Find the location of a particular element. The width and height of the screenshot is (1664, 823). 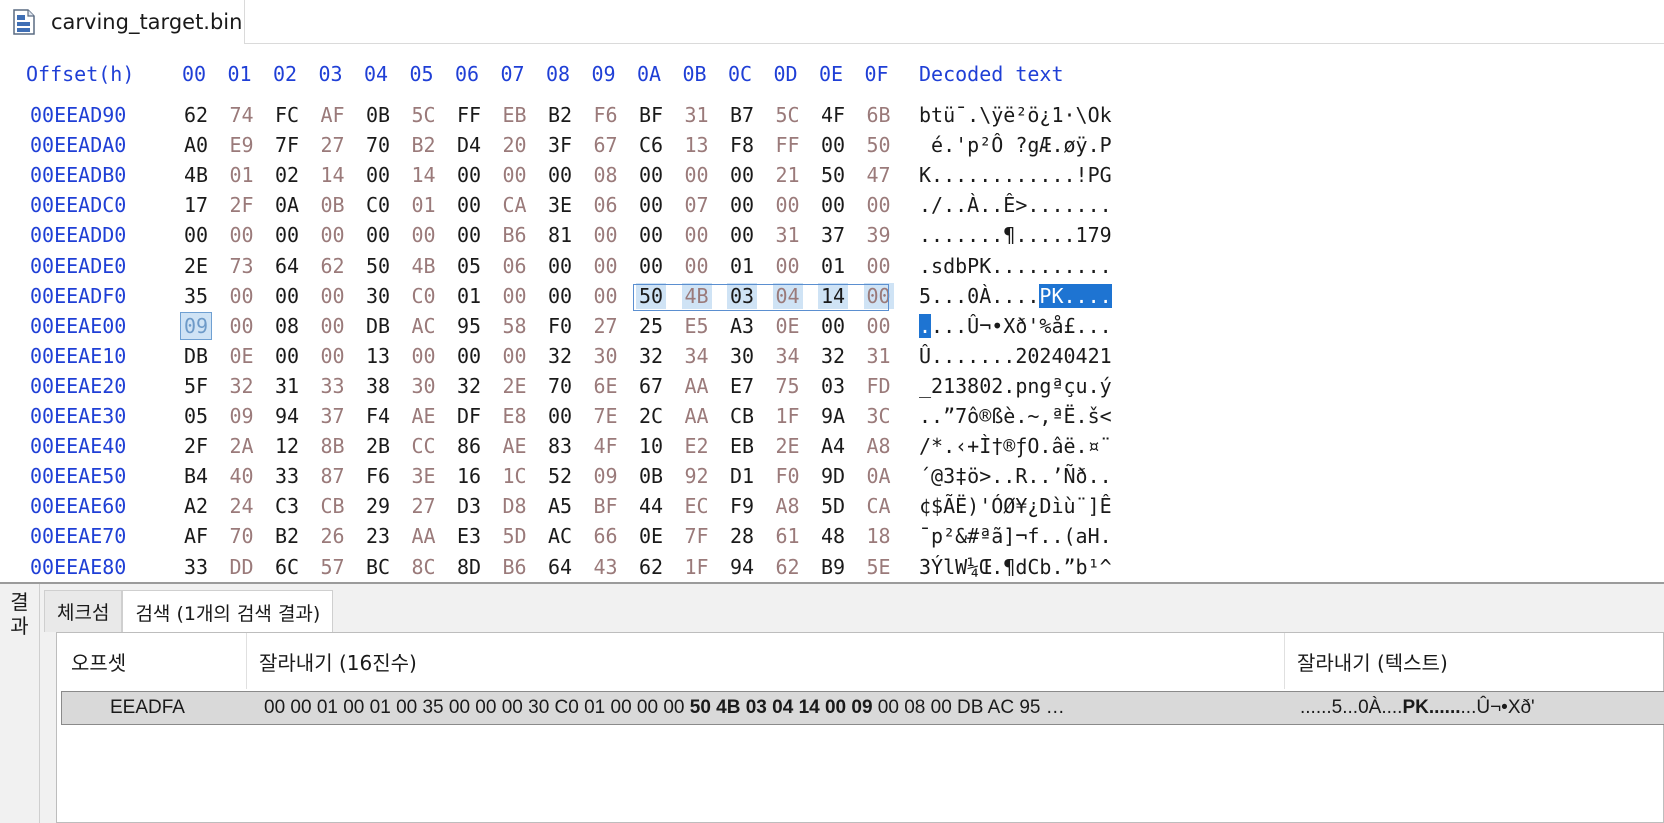

hex-byte: 70 is located at coordinates (560, 386).